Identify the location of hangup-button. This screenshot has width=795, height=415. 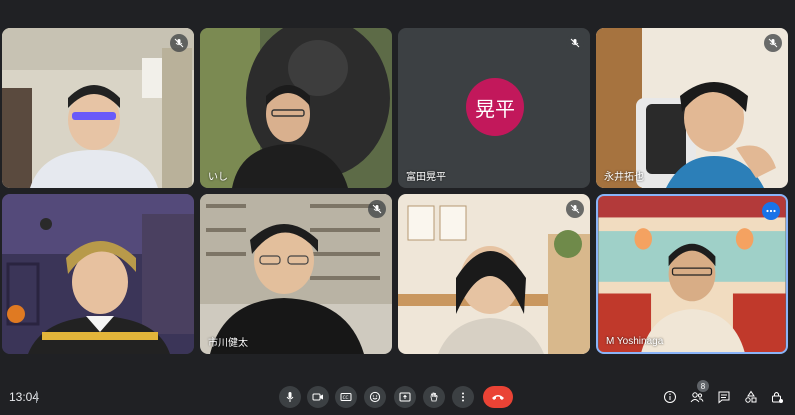
(498, 397).